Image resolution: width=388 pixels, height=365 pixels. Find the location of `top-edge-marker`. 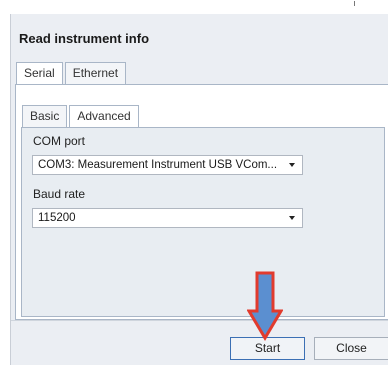

top-edge-marker is located at coordinates (354, 3).